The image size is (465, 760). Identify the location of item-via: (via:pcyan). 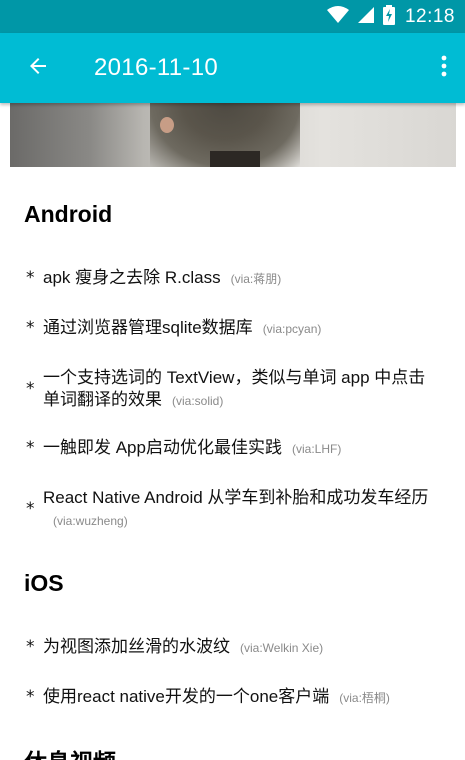
(292, 329).